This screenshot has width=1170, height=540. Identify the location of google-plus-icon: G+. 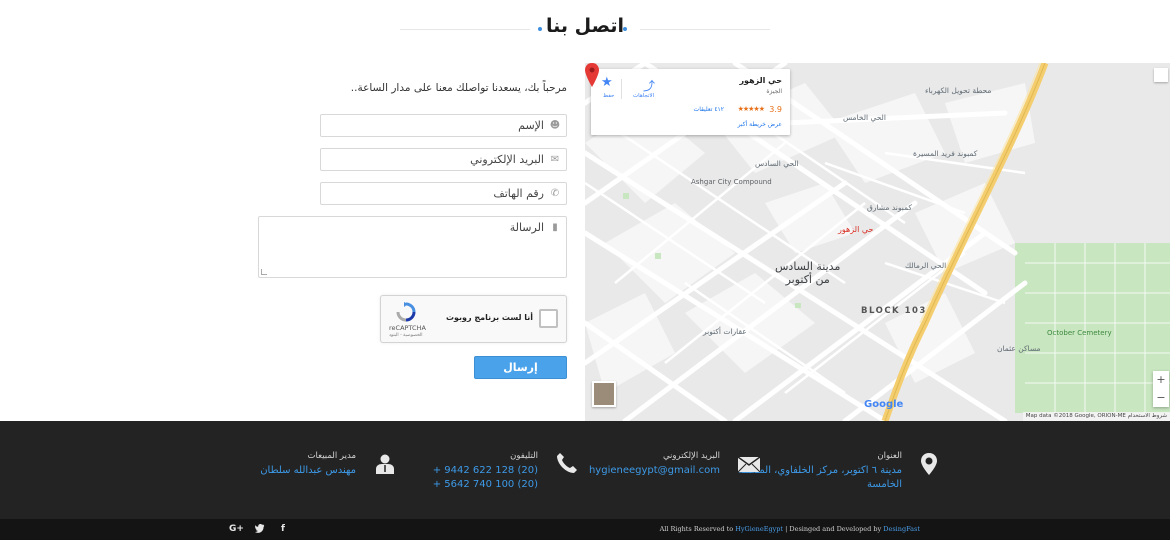
(236, 529).